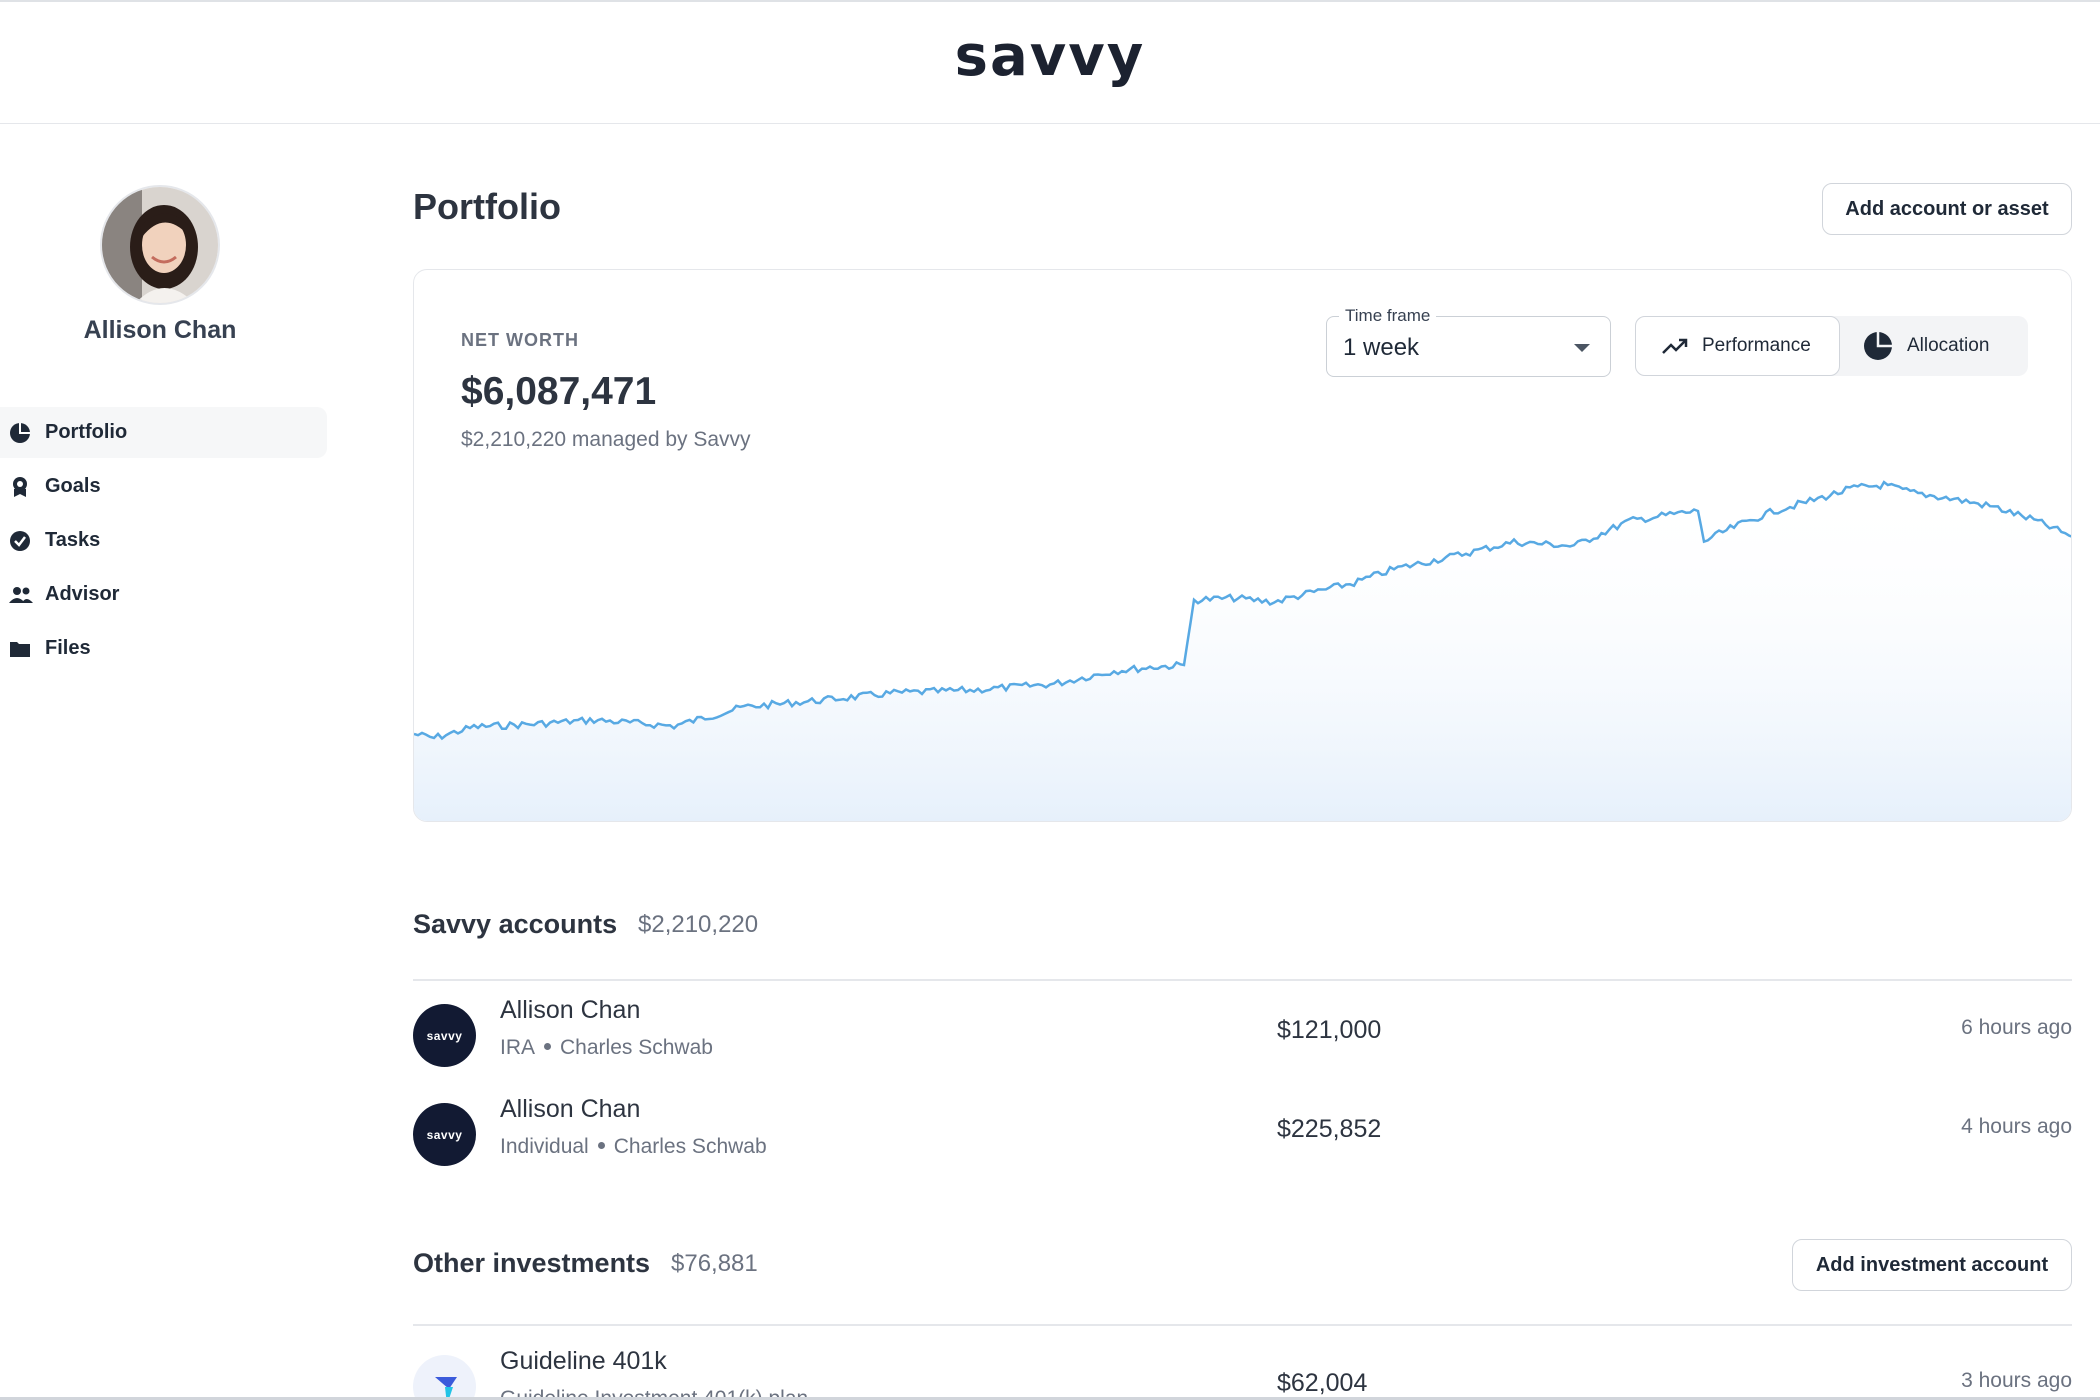 The image size is (2100, 1400). What do you see at coordinates (20, 541) in the screenshot?
I see `check-circle-icon` at bounding box center [20, 541].